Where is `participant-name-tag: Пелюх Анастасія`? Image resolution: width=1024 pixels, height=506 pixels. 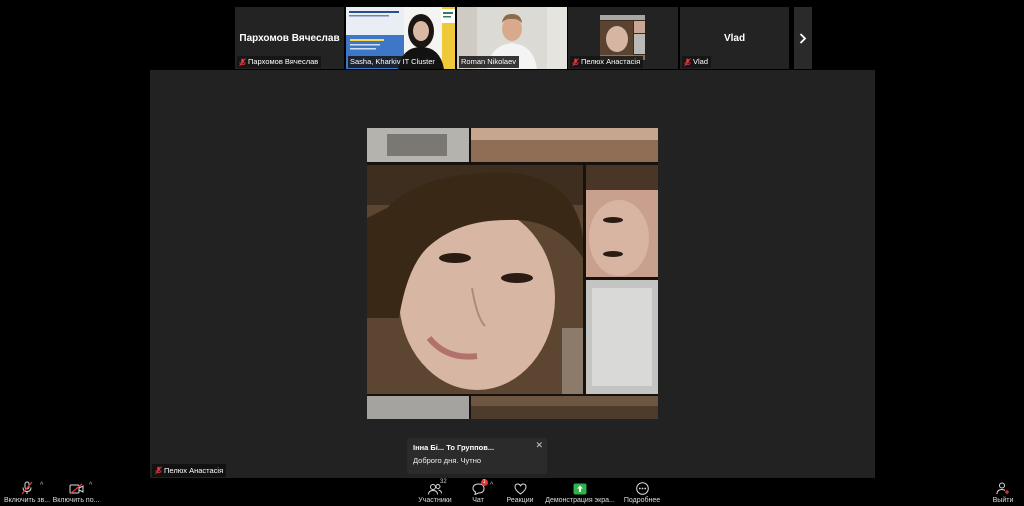
participant-name-tag: Пелюх Анастасія is located at coordinates (607, 62).